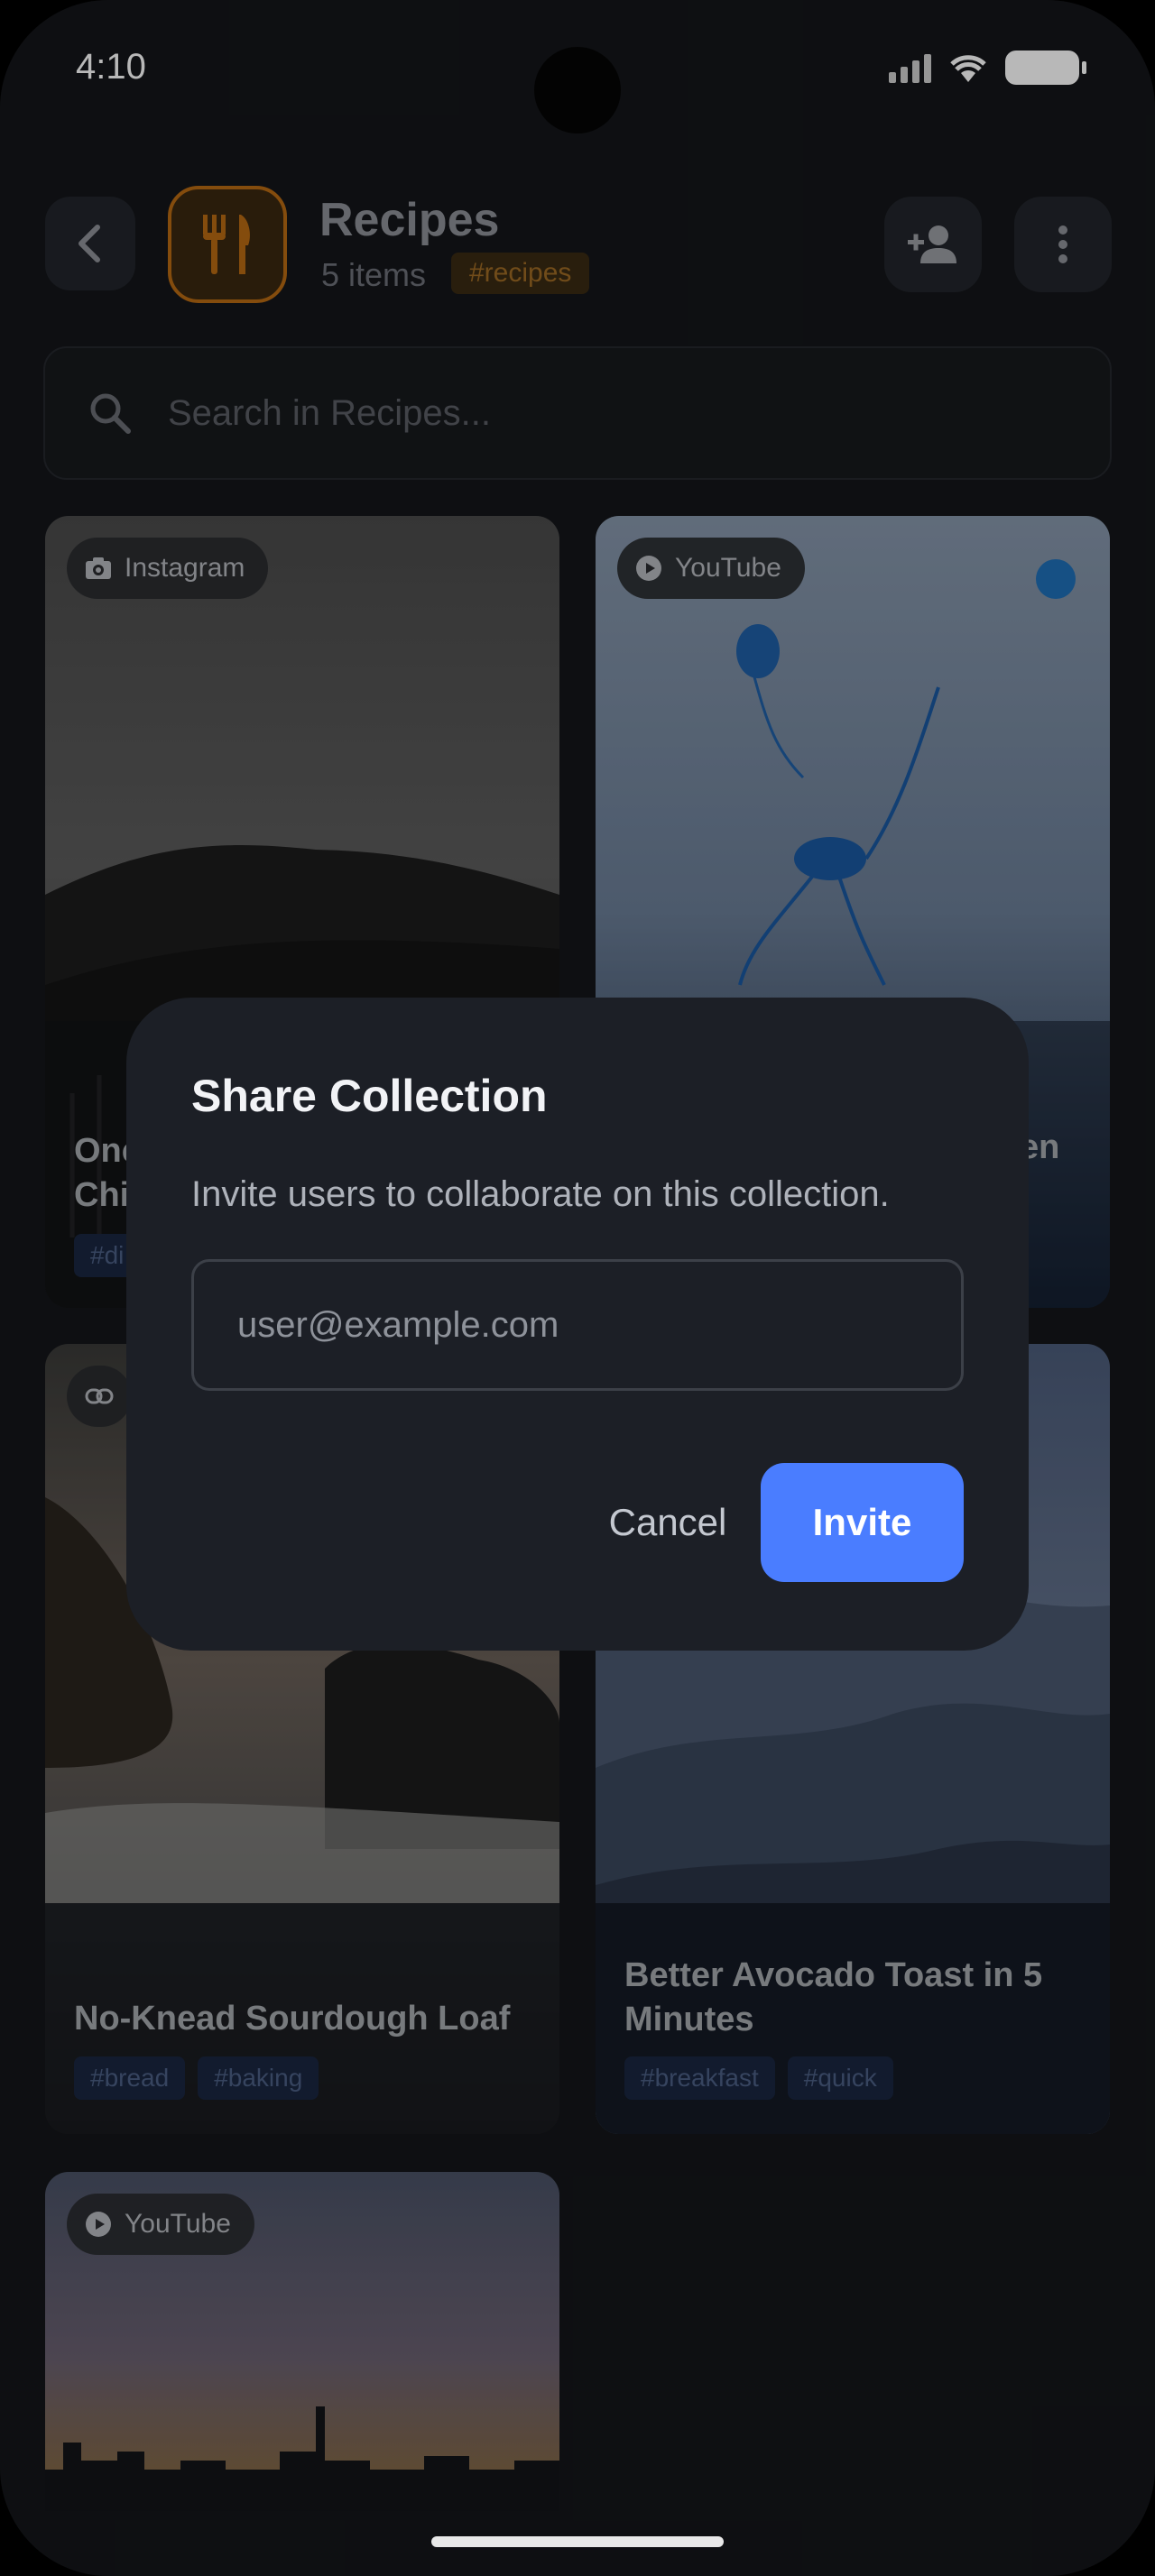 The width and height of the screenshot is (1155, 2576). I want to click on cancel-button: Cancel, so click(667, 1523).